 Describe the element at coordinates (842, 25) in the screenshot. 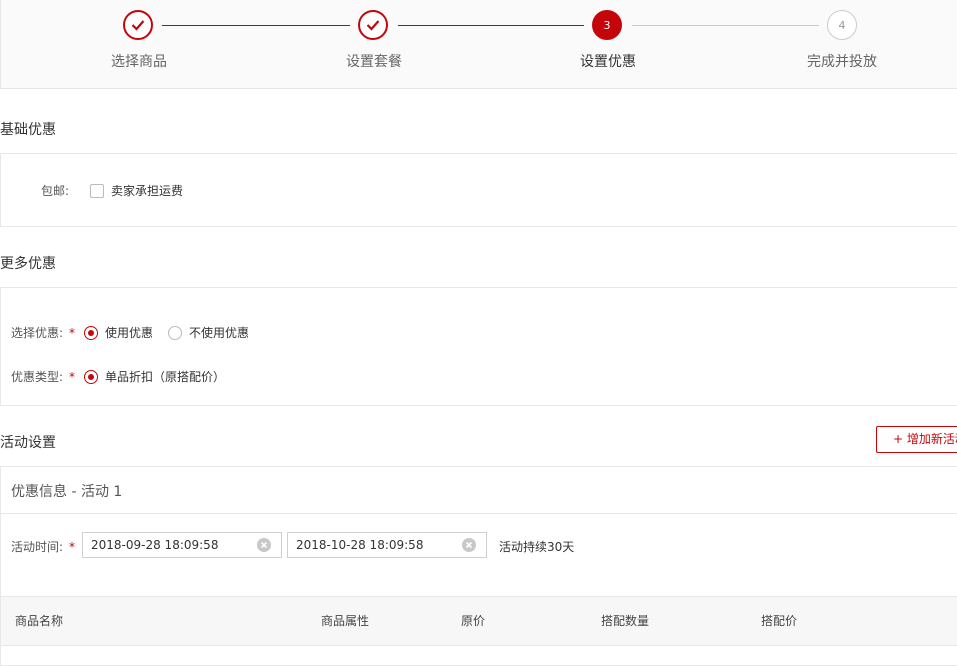

I see `step-4-number: 4` at that location.